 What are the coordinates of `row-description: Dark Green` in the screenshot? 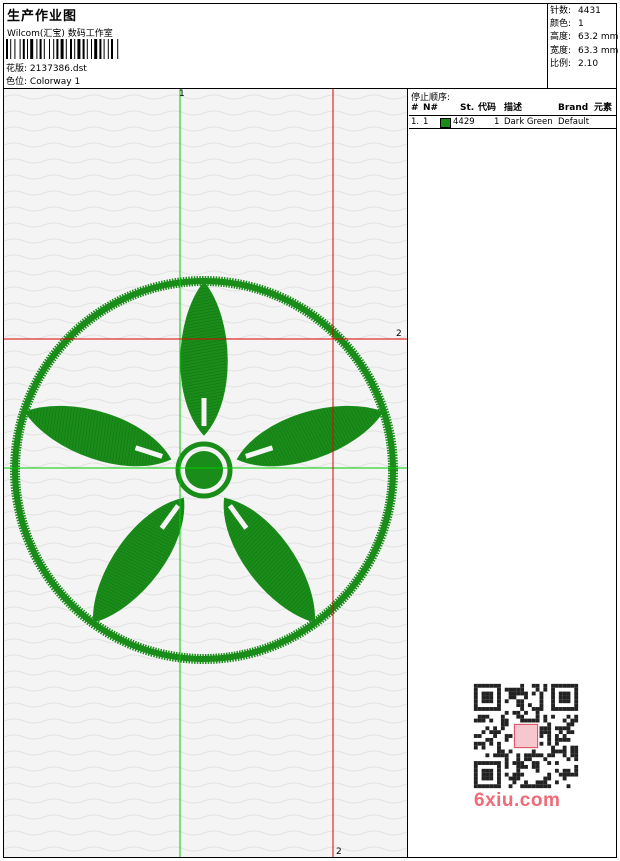 It's located at (528, 122).